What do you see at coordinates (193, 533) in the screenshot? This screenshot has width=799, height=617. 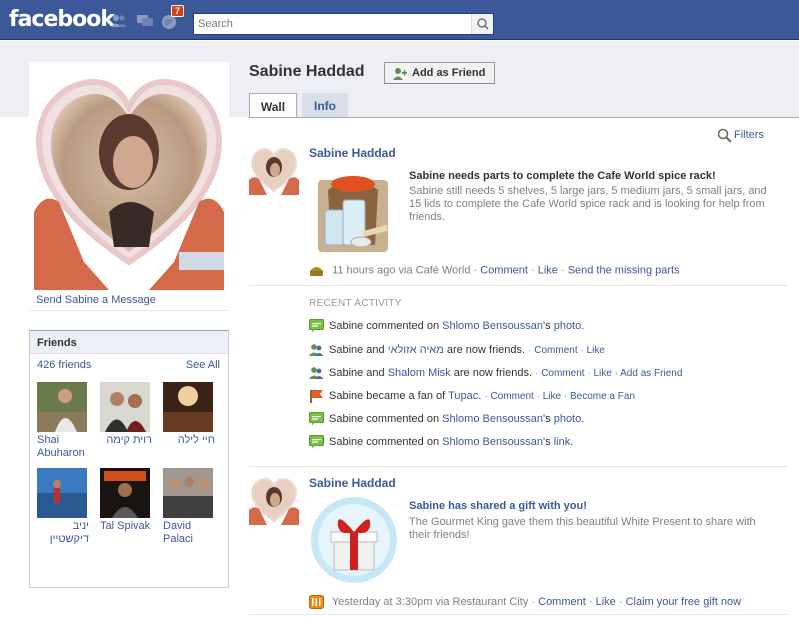 I see `friend-name: David Palaci` at bounding box center [193, 533].